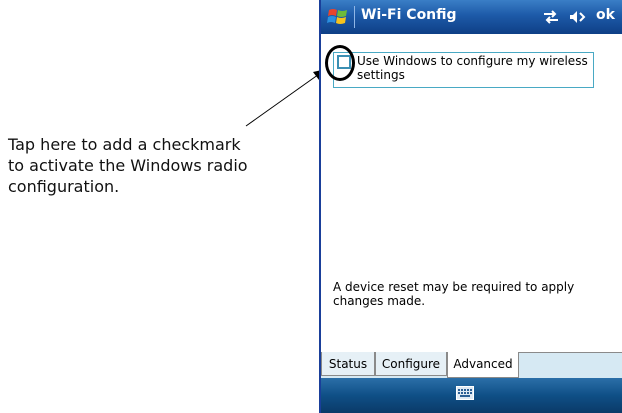  Describe the element at coordinates (483, 365) in the screenshot. I see `tab-advanced: Advanced` at that location.